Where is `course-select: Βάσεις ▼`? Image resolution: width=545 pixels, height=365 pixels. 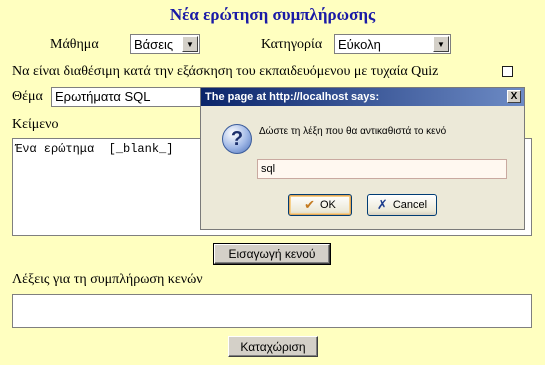
course-select: Βάσεις ▼ is located at coordinates (165, 44).